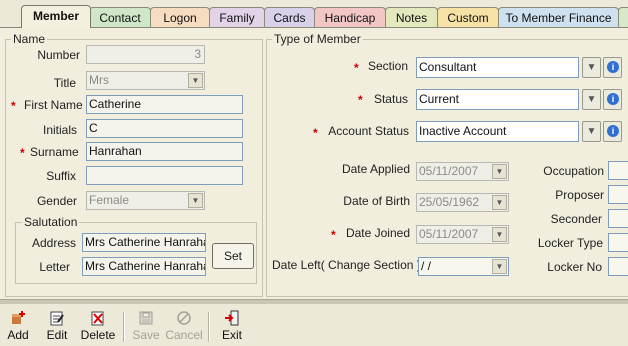  I want to click on locker-type-field, so click(618, 242).